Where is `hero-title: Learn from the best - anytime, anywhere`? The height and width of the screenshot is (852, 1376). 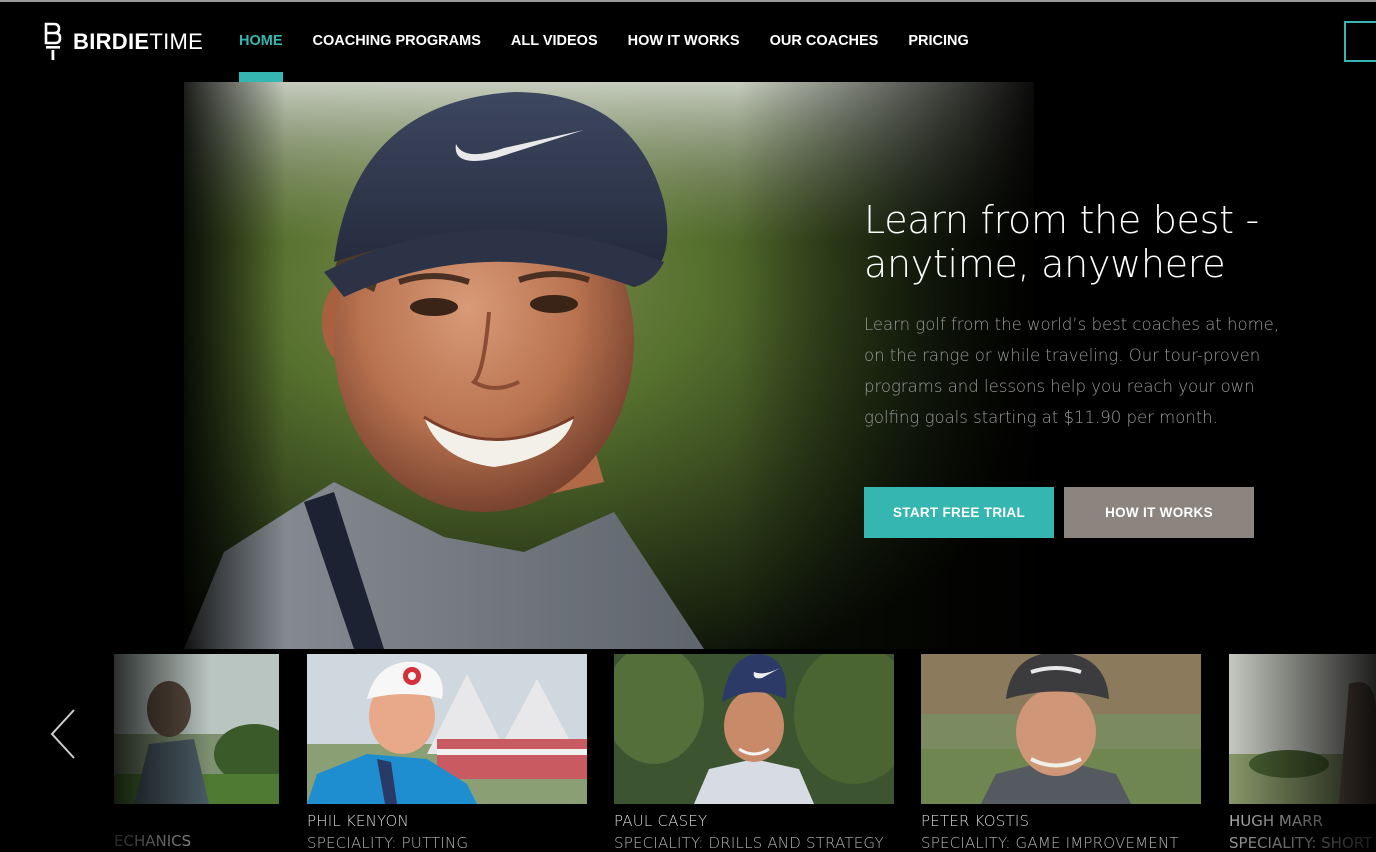 hero-title: Learn from the best - anytime, anywhere is located at coordinates (1094, 242).